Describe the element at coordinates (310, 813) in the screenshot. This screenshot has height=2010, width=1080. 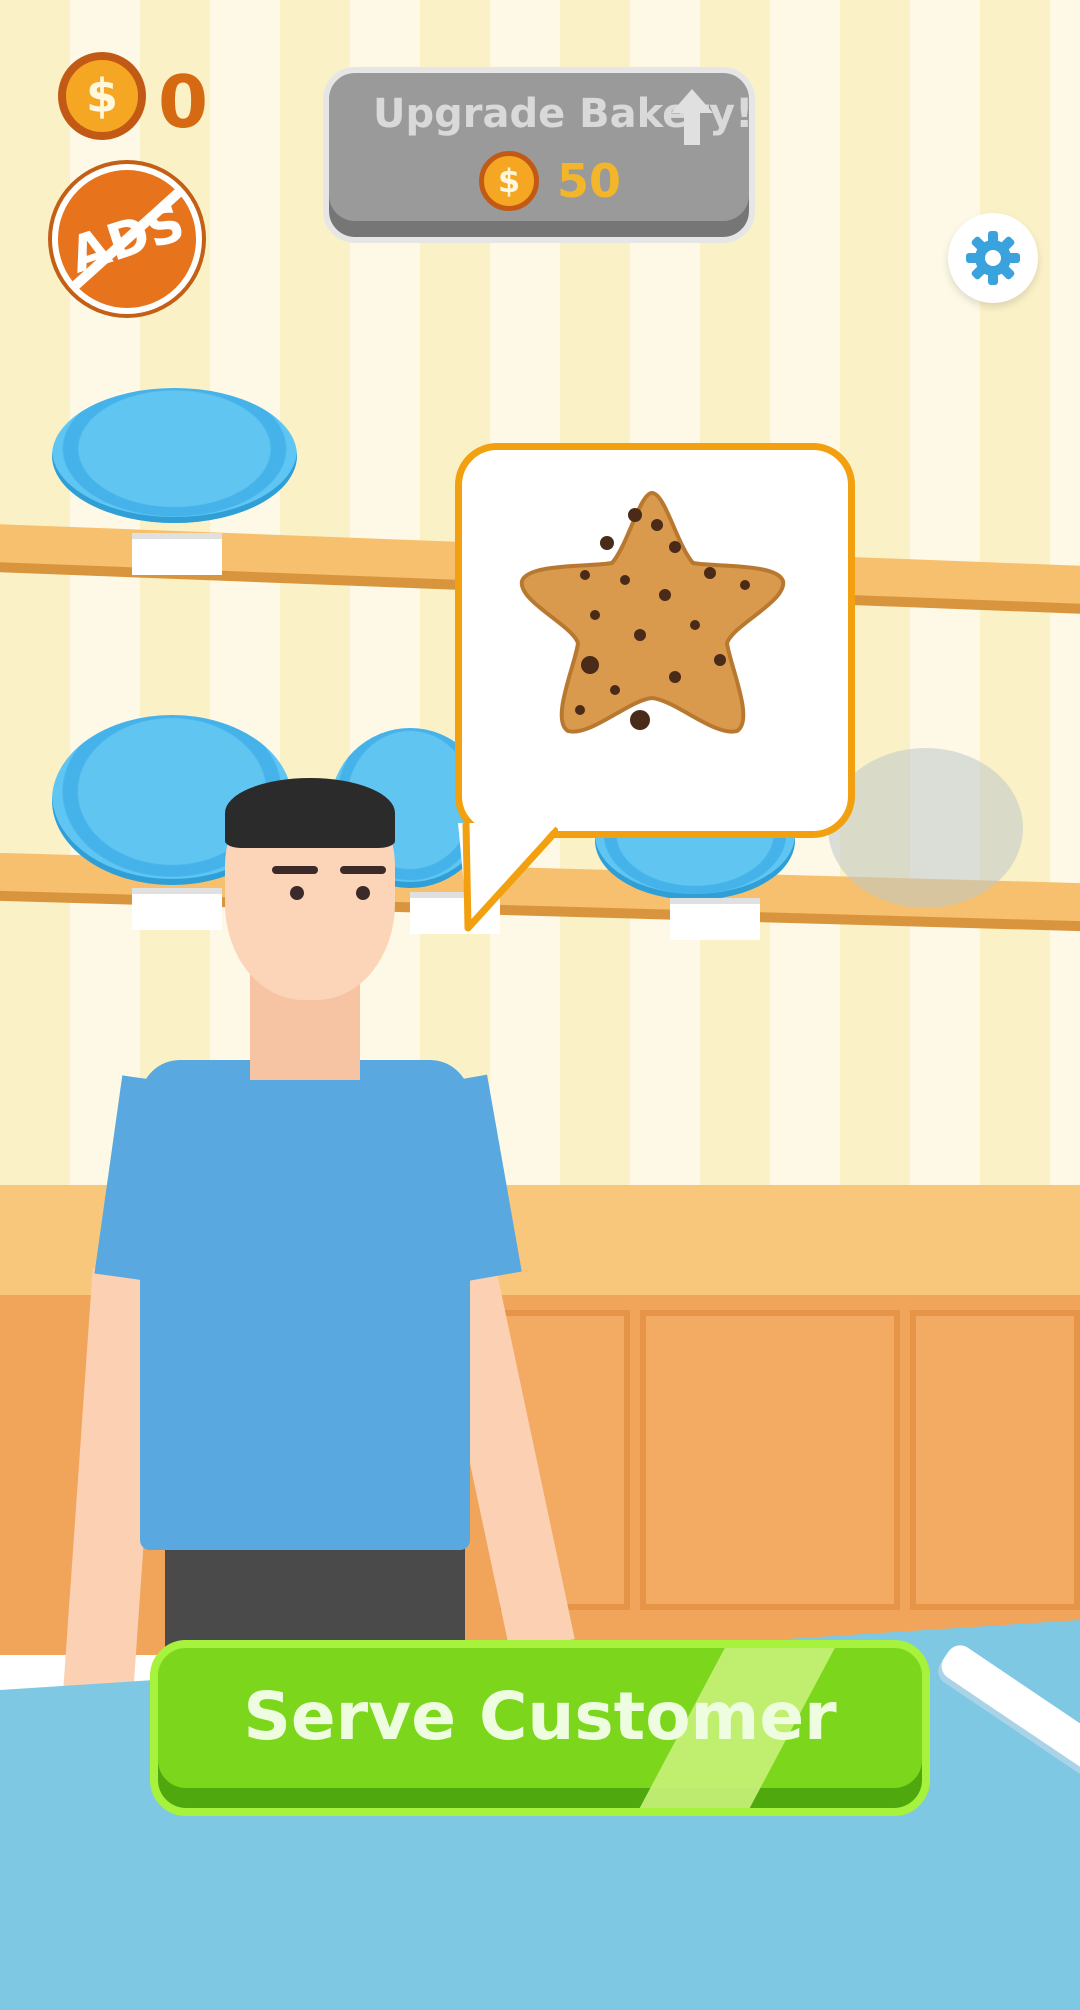
I see `customer-hair` at that location.